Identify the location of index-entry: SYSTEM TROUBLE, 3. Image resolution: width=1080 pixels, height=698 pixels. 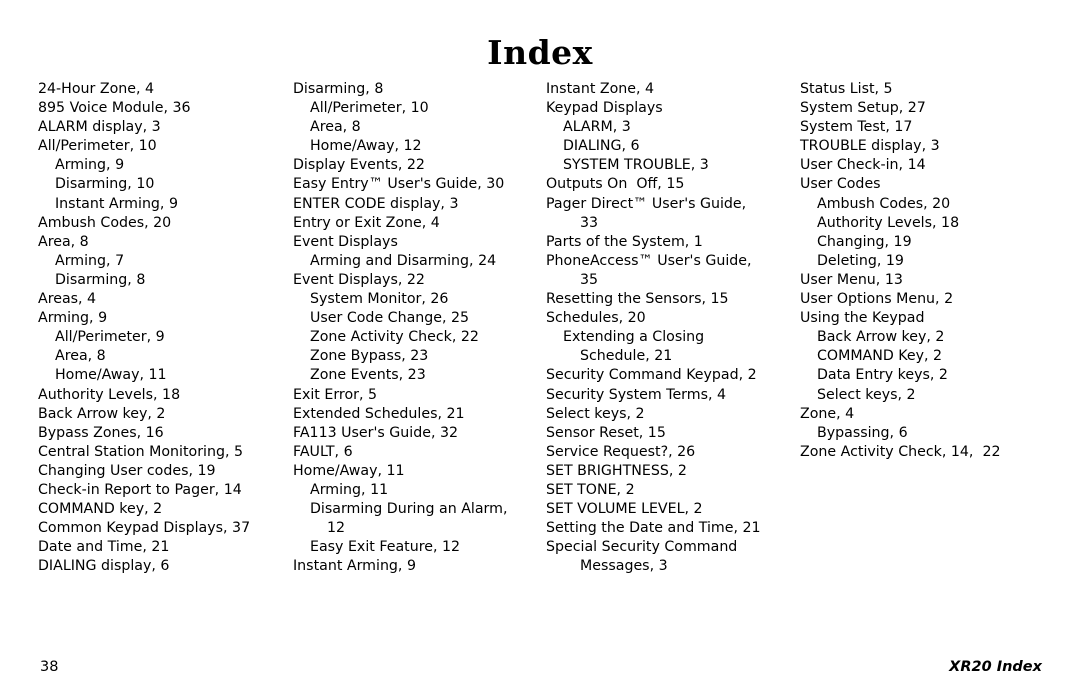
(636, 165).